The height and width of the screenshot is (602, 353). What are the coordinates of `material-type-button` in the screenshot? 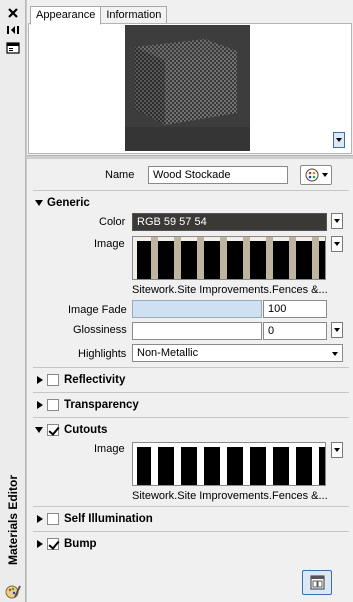 It's located at (316, 175).